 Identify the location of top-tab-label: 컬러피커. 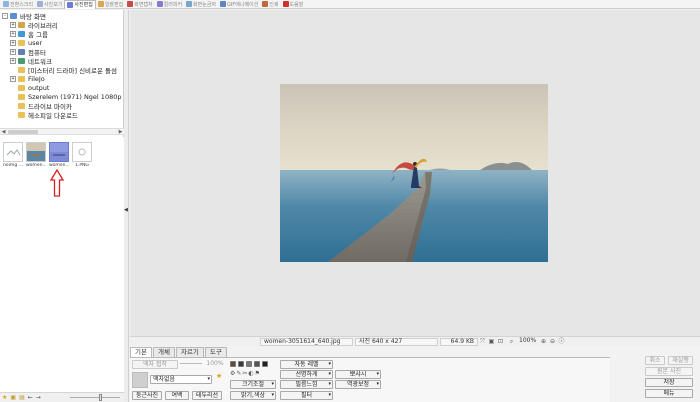
(173, 4).